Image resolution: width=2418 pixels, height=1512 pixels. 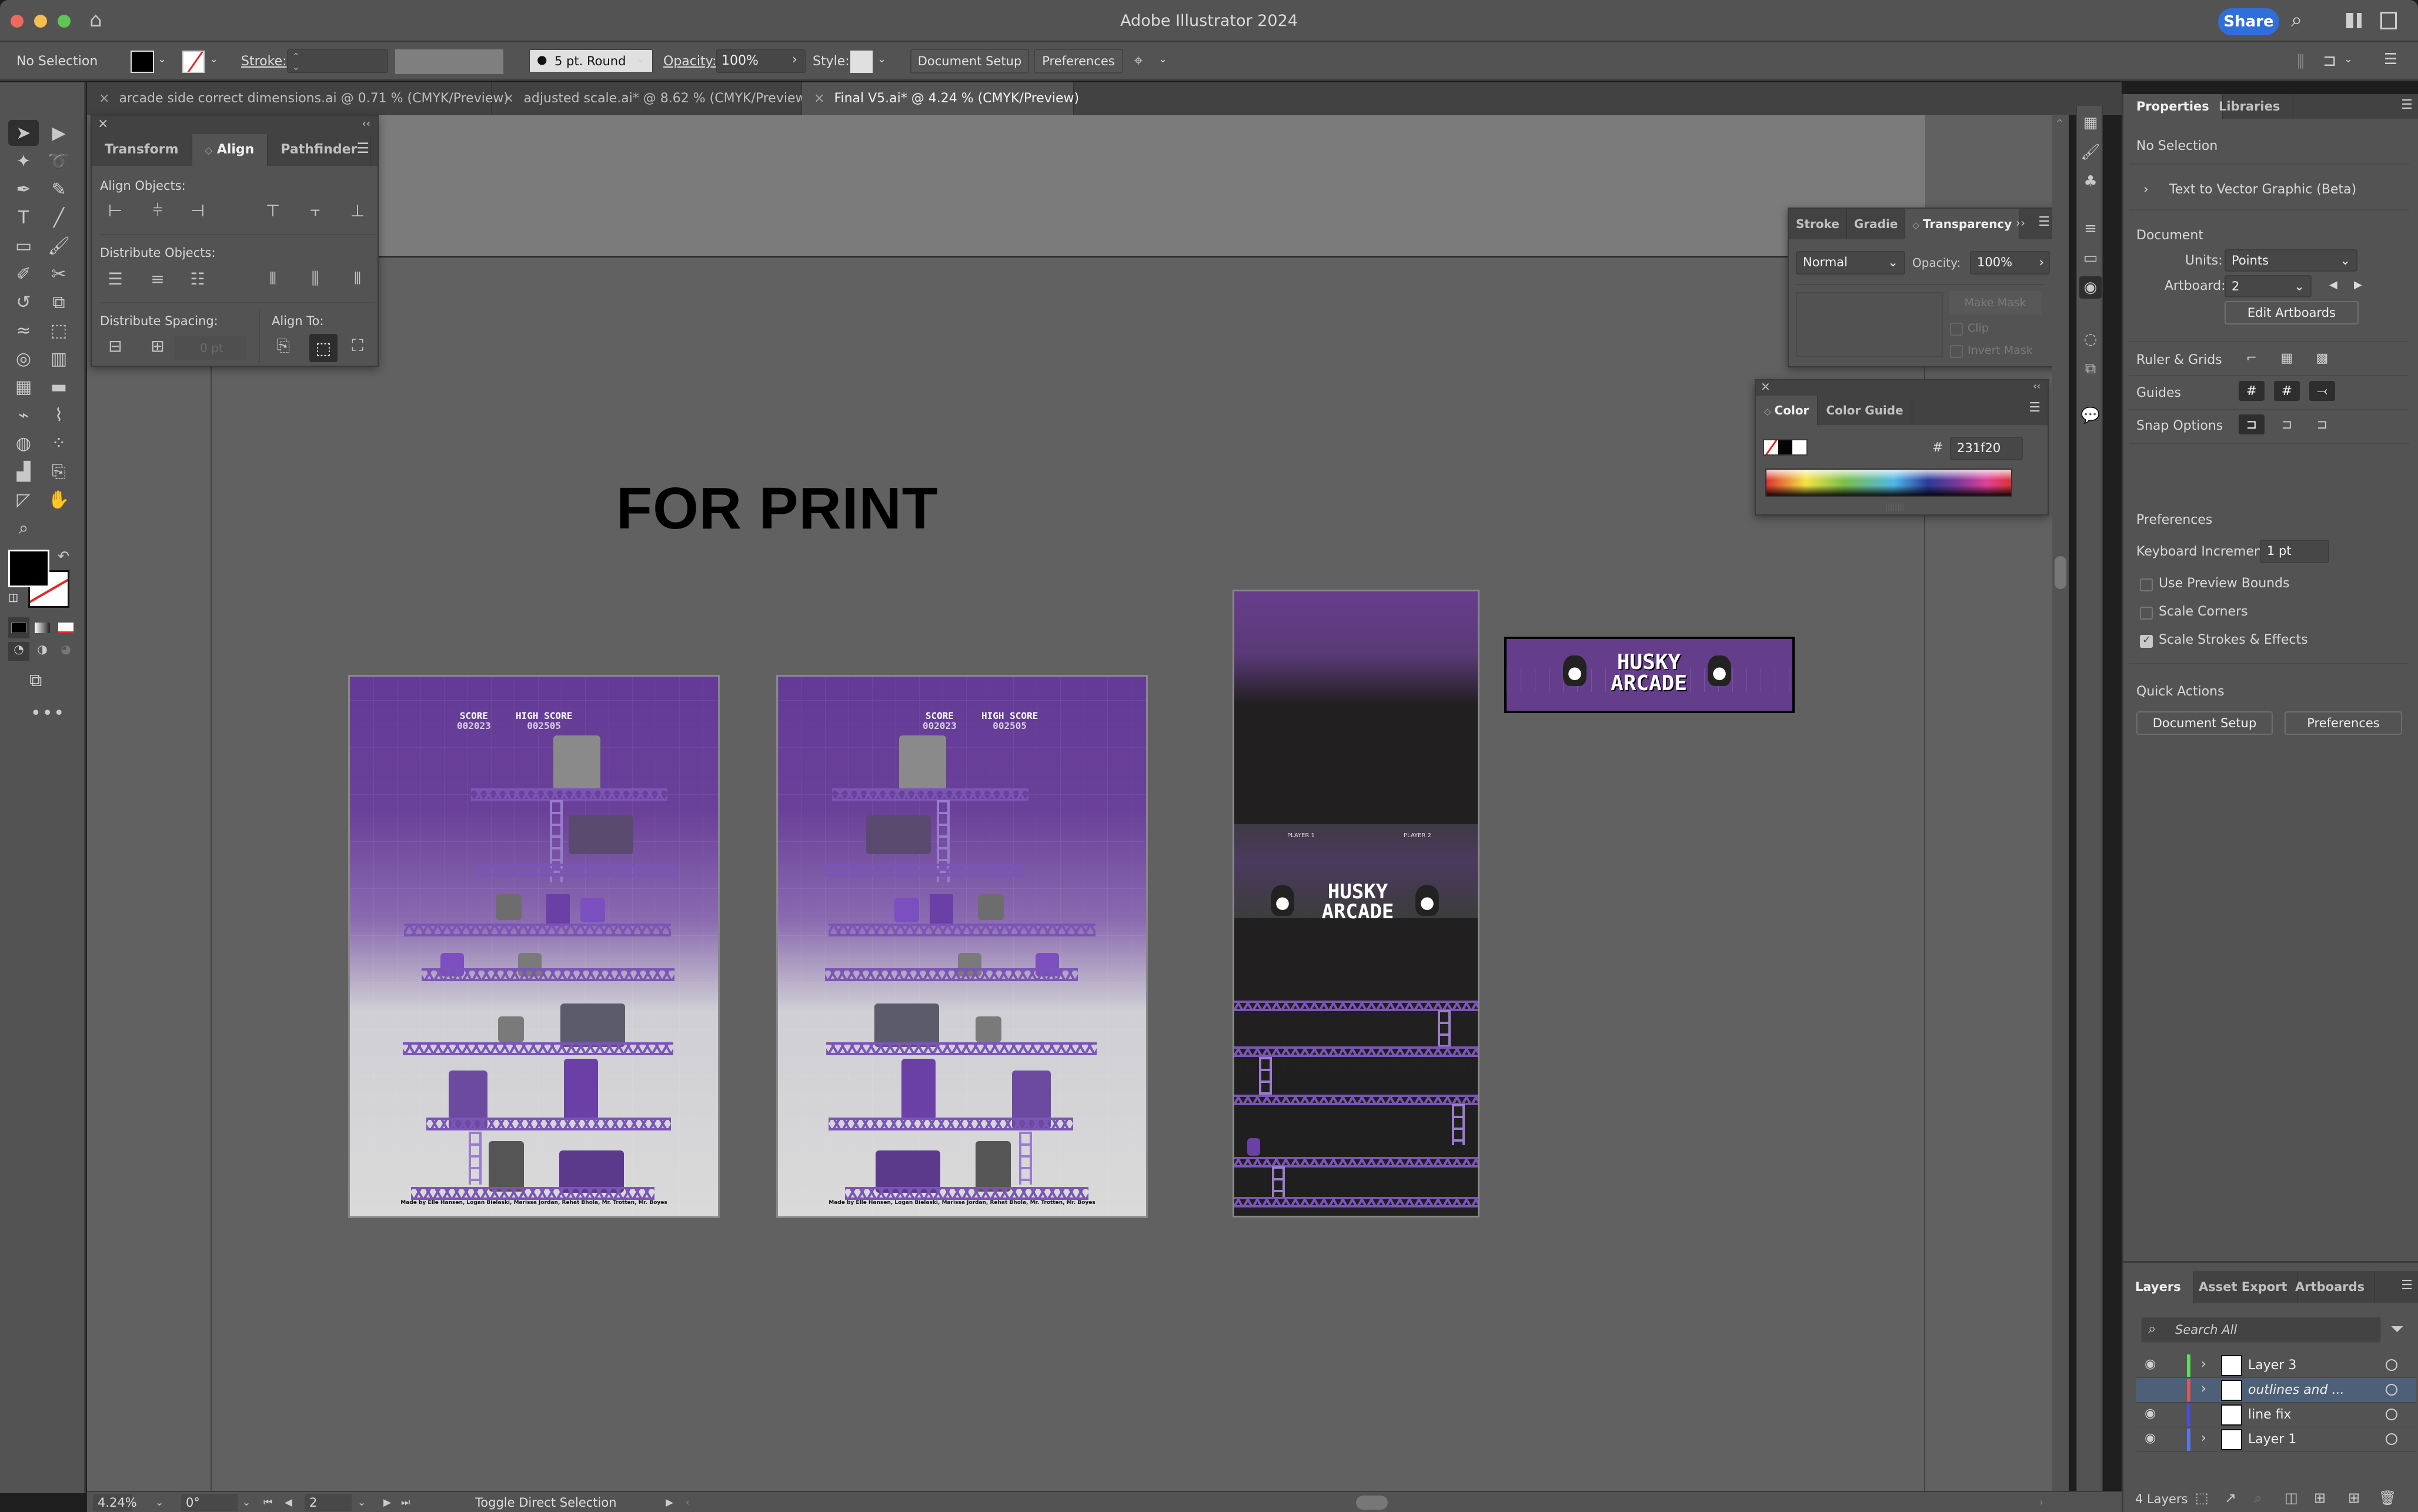 I want to click on preferences-button: Preferences, so click(x=2343, y=723).